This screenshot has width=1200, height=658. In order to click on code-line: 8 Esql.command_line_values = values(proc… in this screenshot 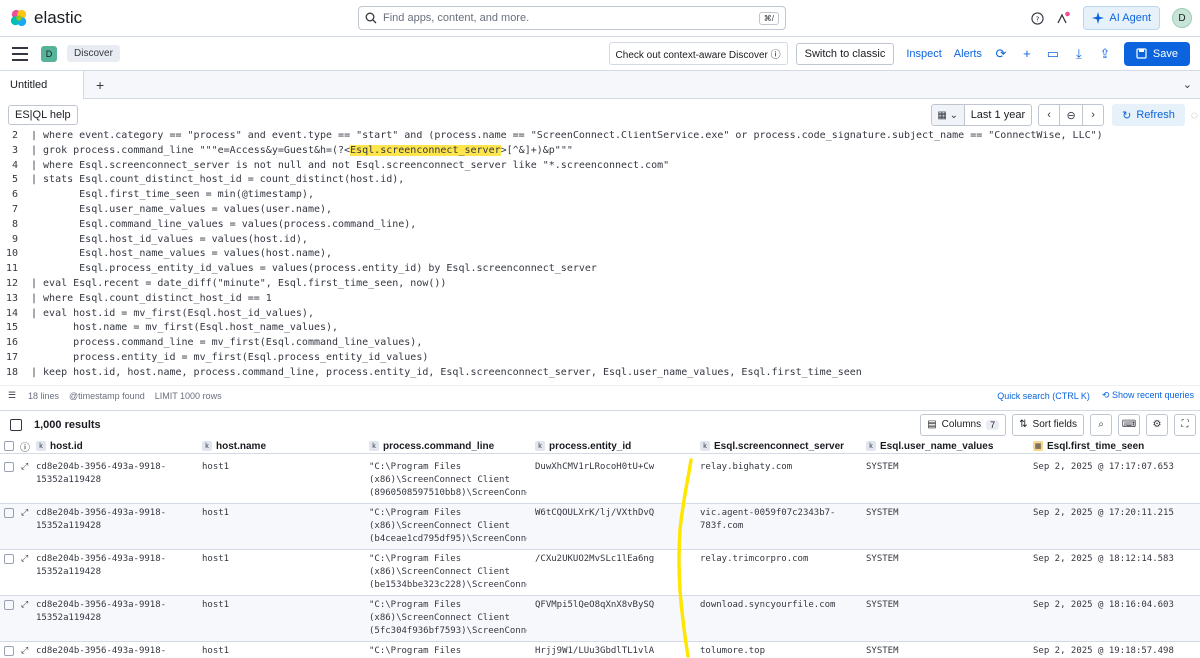, I will do `click(600, 224)`.